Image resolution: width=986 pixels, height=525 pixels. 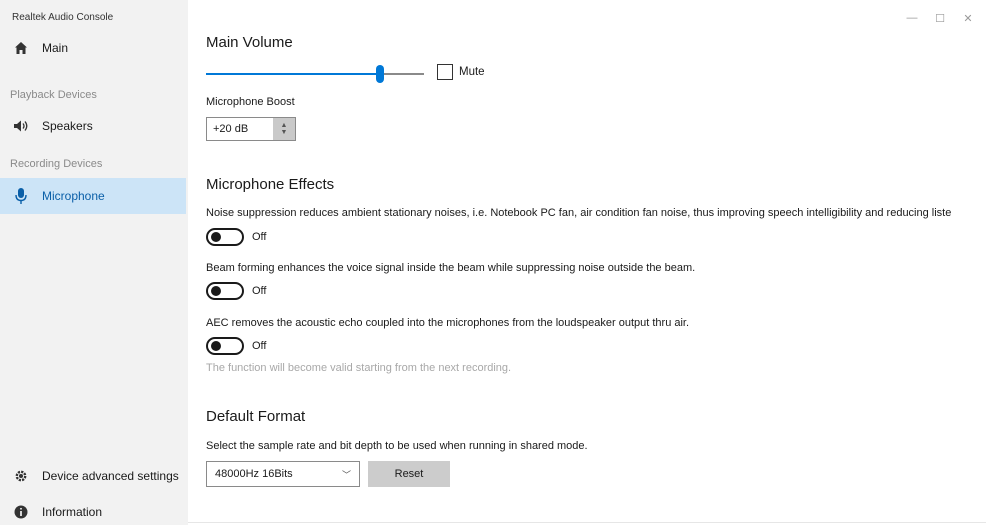 I want to click on spinner-arrows: ▲ ▼, so click(x=284, y=129).